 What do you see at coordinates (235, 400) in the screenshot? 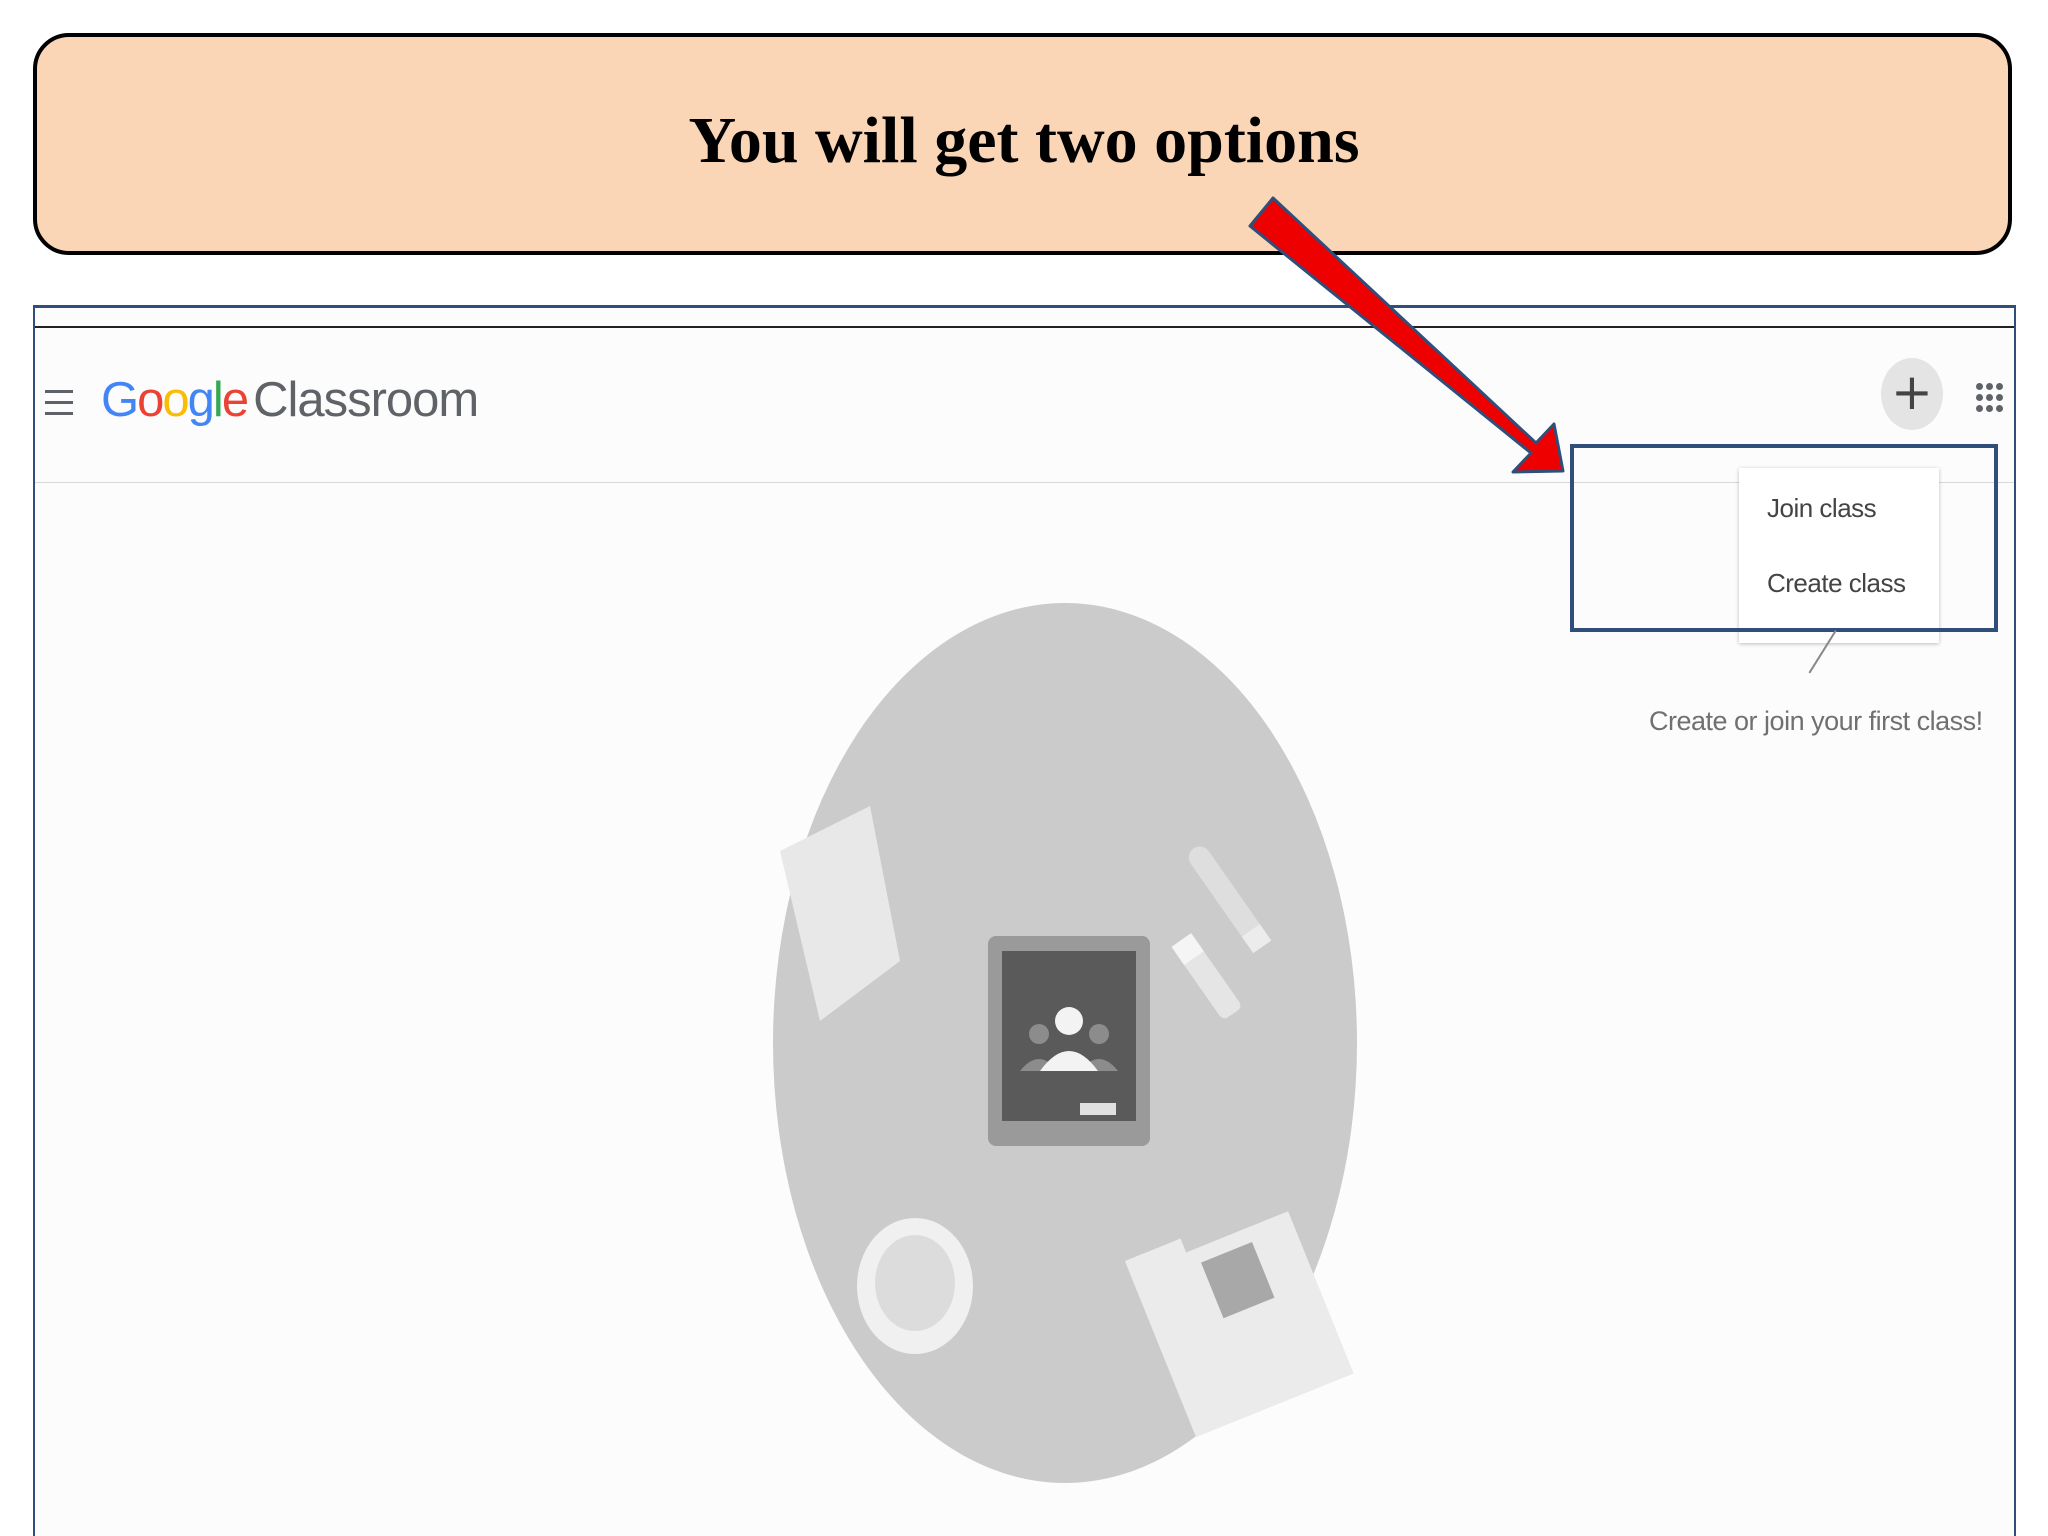
I see `logo-letter: e` at bounding box center [235, 400].